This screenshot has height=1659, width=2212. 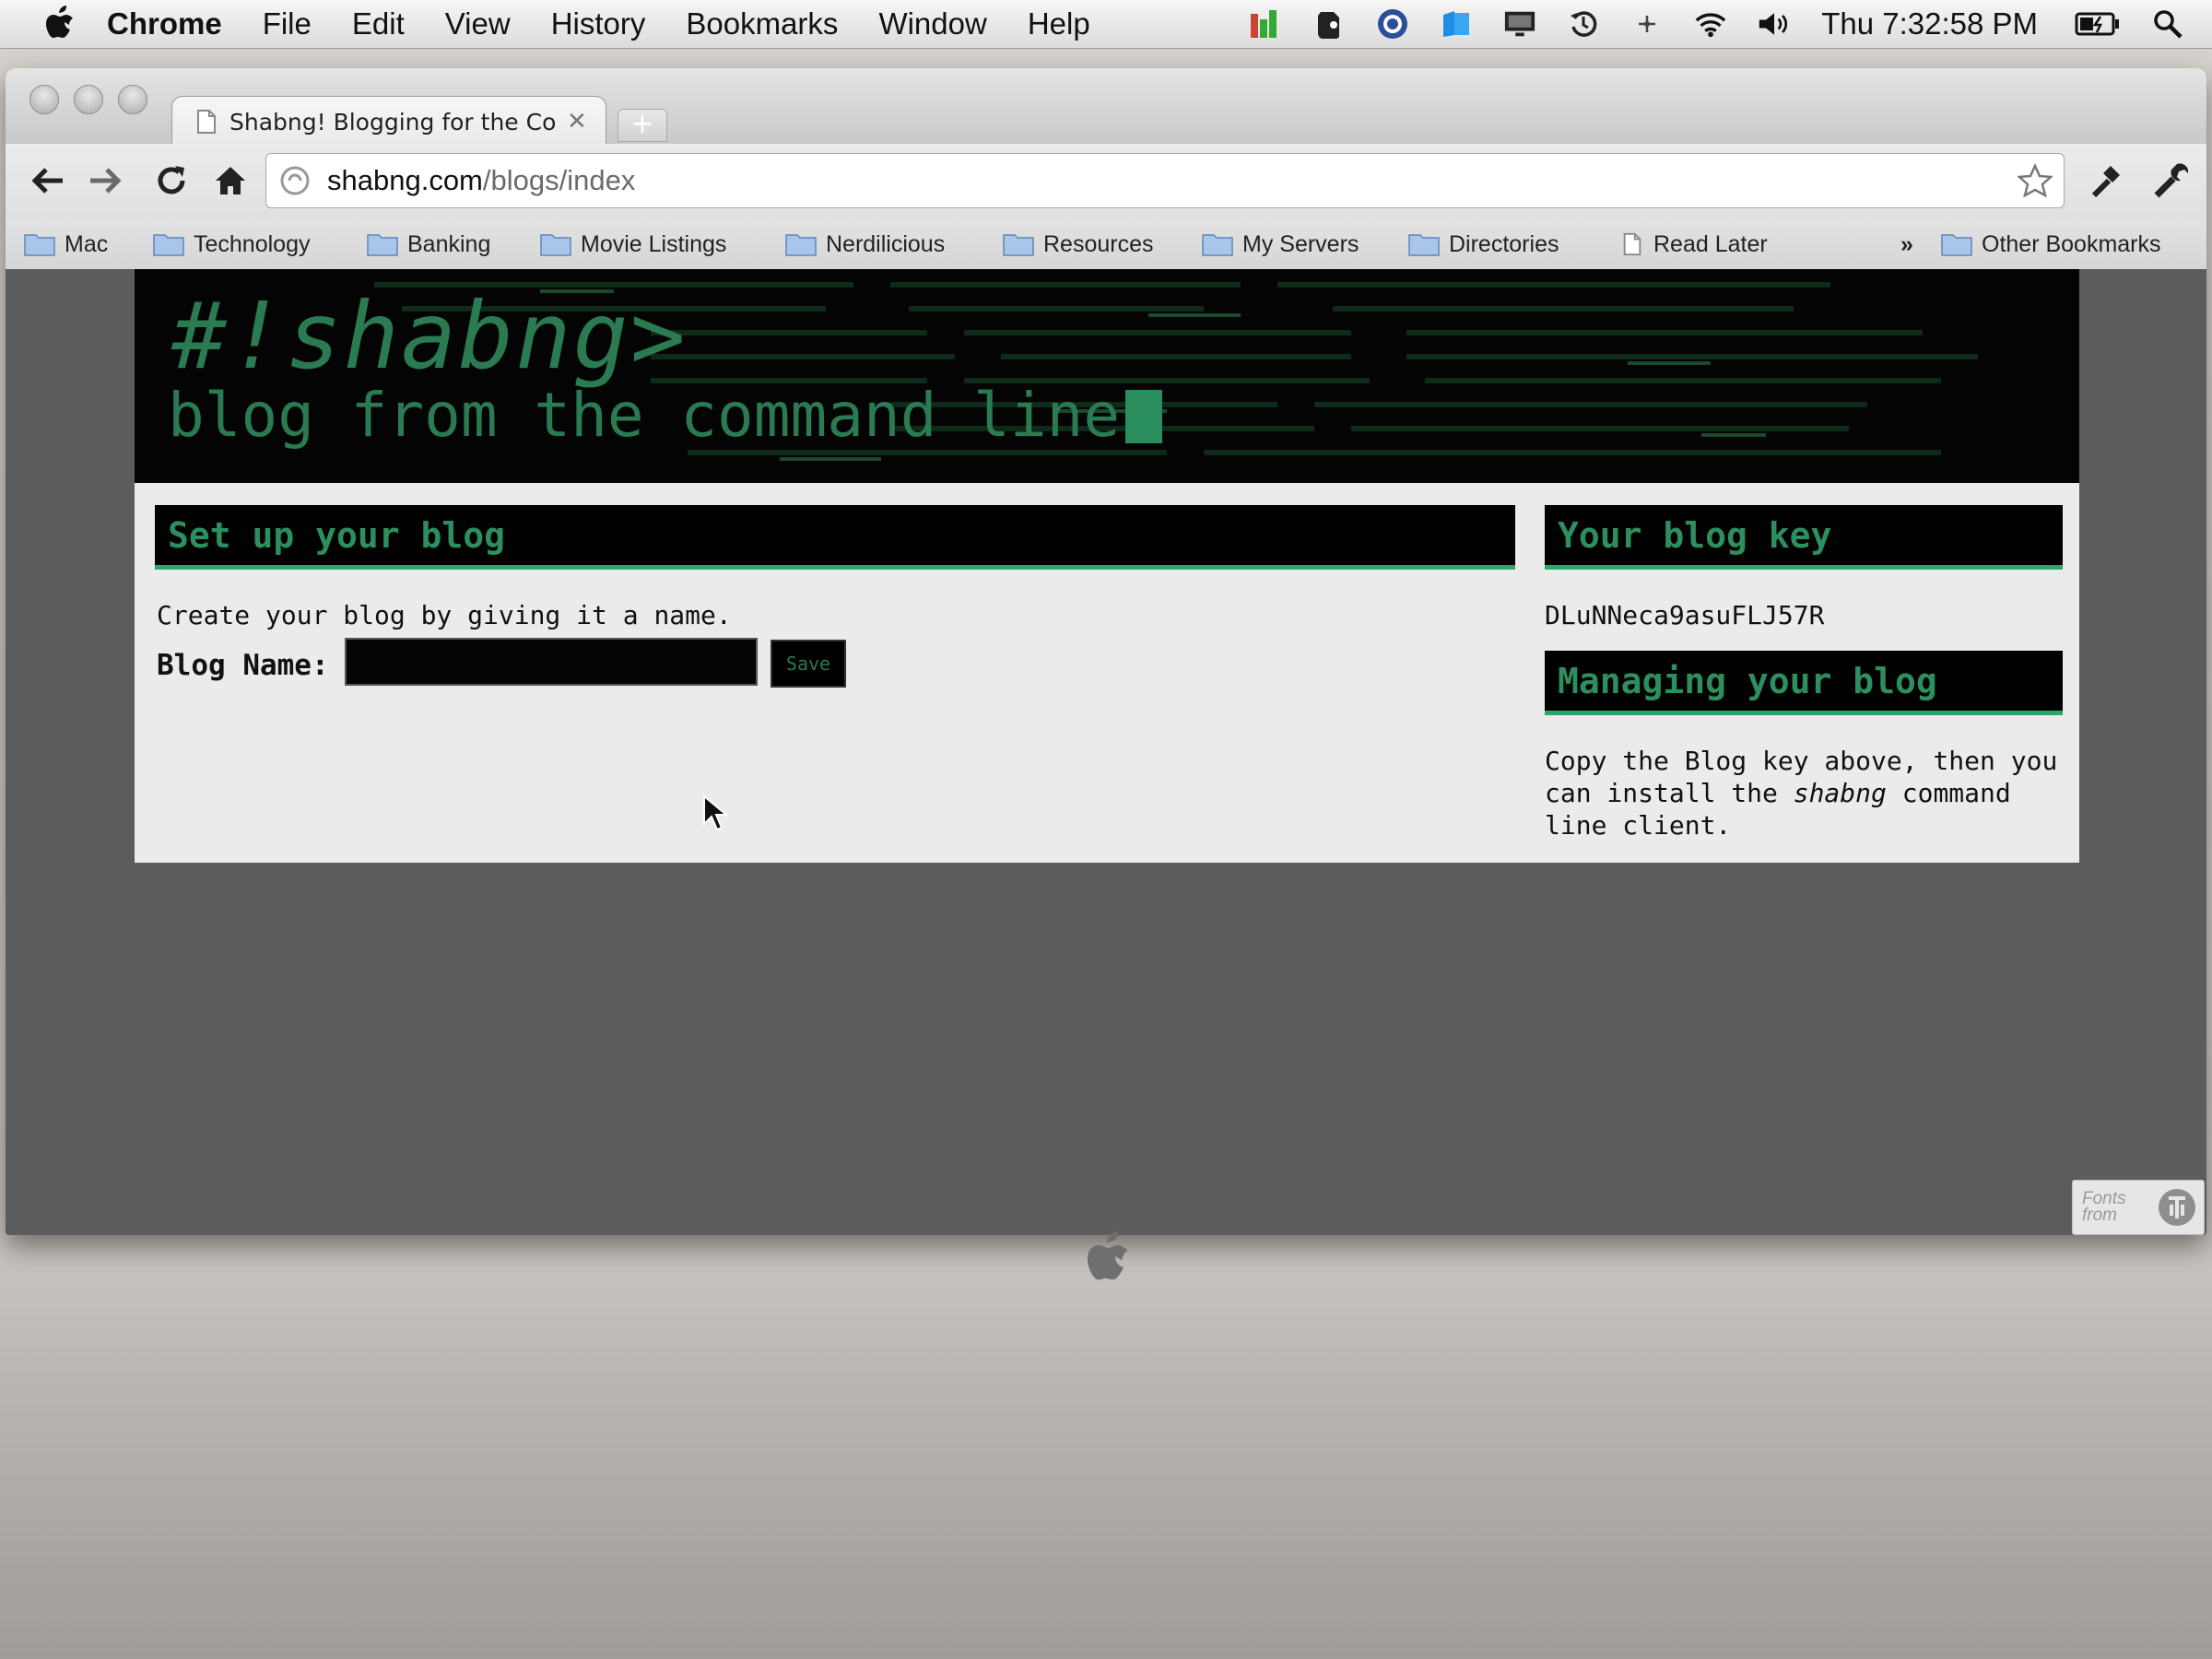 I want to click on blog-key-value: DLuNNeca9asuFLJ57R, so click(x=1685, y=615).